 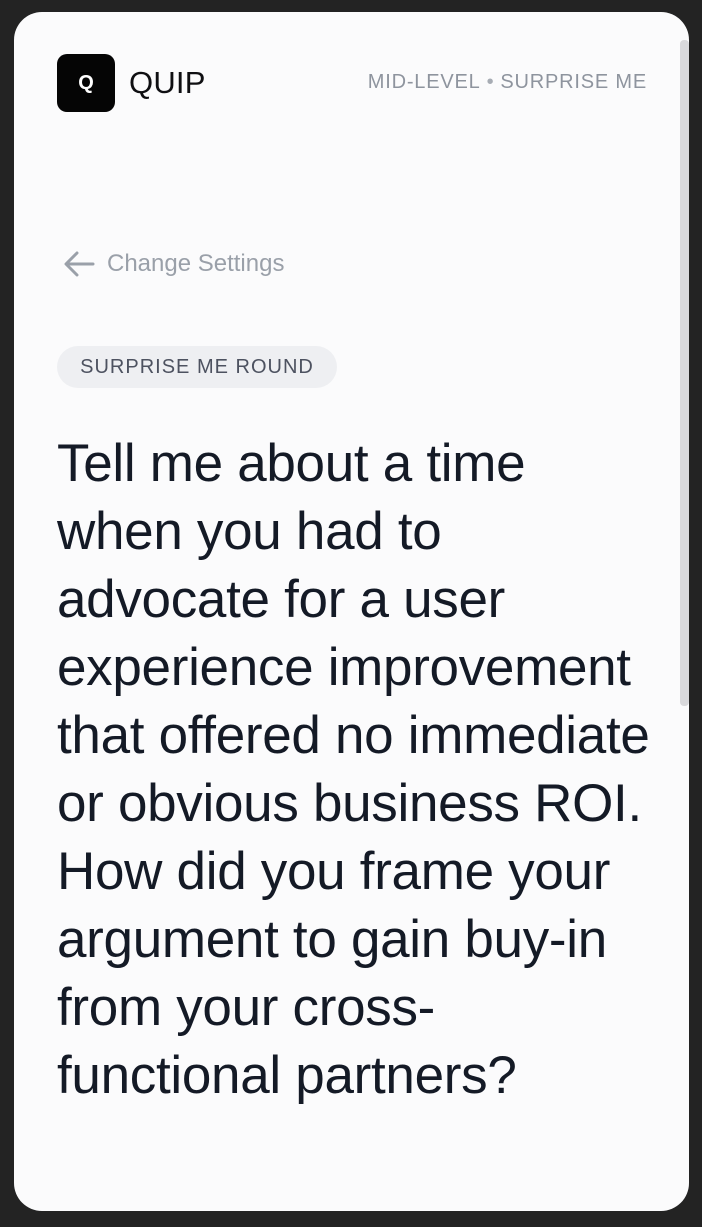 I want to click on session-meta: MID-LEVEL • SURPRISE ME, so click(x=507, y=82).